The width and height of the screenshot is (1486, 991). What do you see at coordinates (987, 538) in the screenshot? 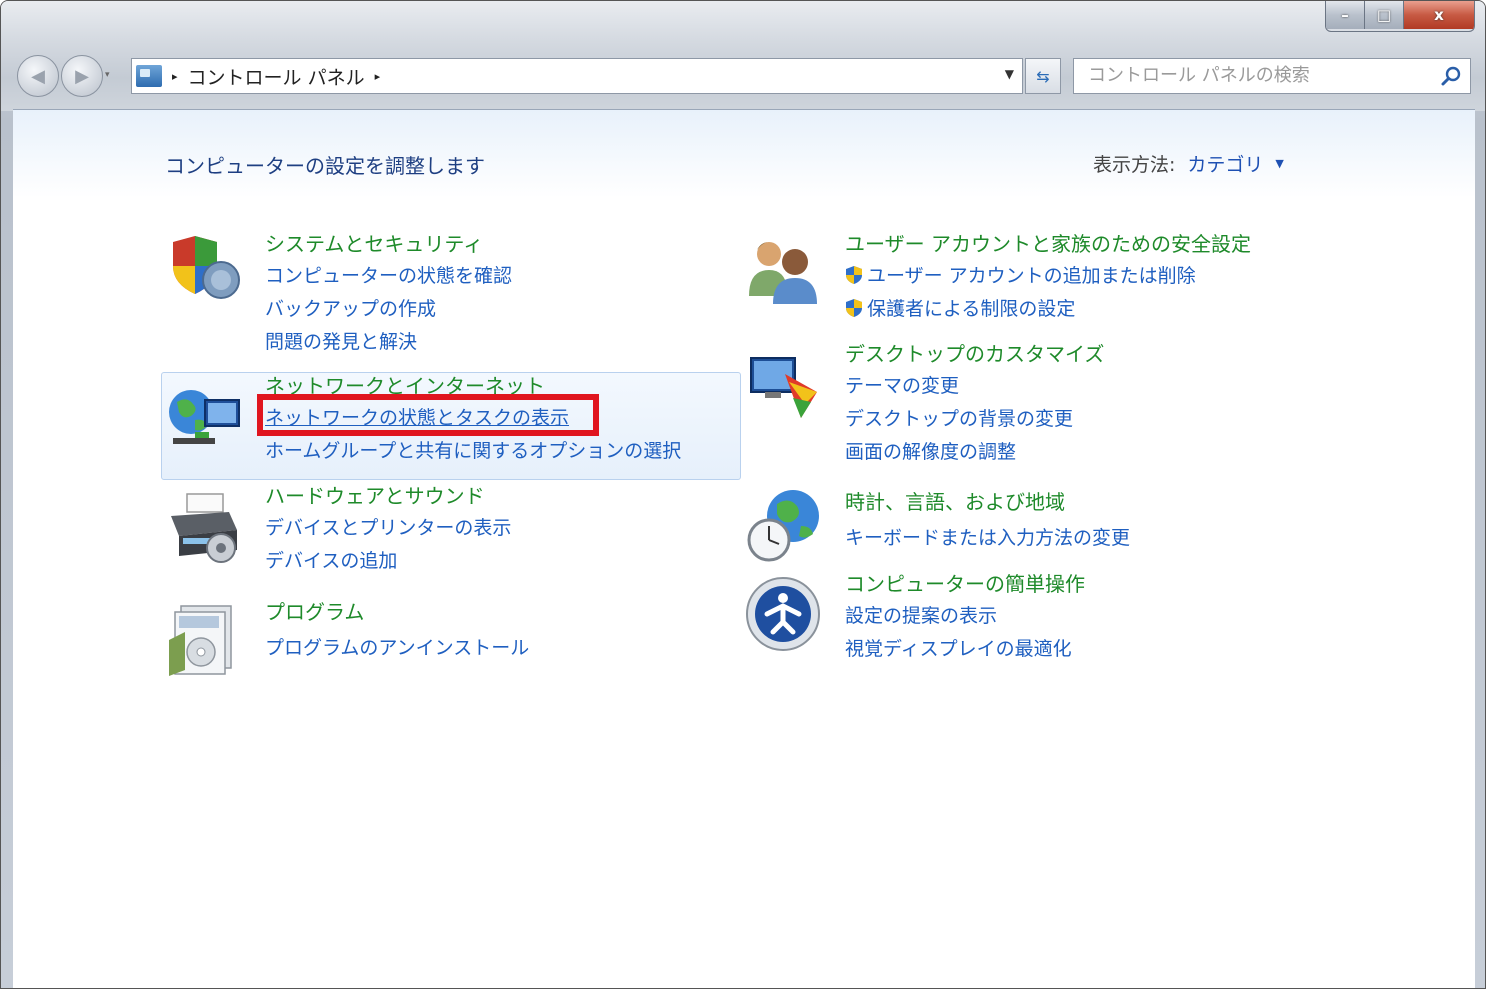
I see `change-keyboard-input-link: キーボードまたは入力方法の変更` at bounding box center [987, 538].